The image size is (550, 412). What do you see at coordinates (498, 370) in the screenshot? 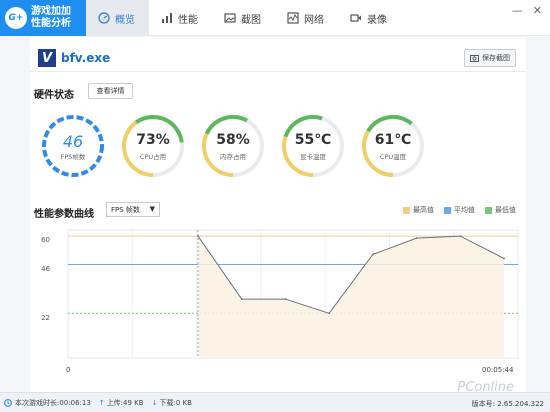
I see `x-tick-end: 00:05:44` at bounding box center [498, 370].